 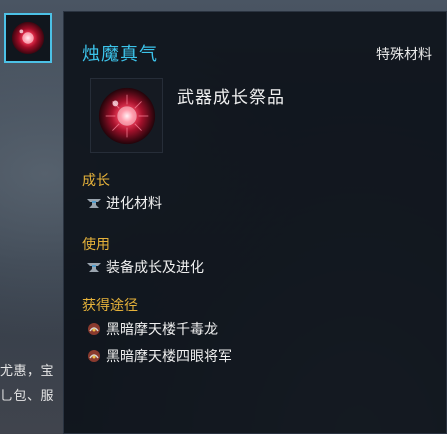 I want to click on entry-text: 装备成长及进化, so click(x=155, y=268).